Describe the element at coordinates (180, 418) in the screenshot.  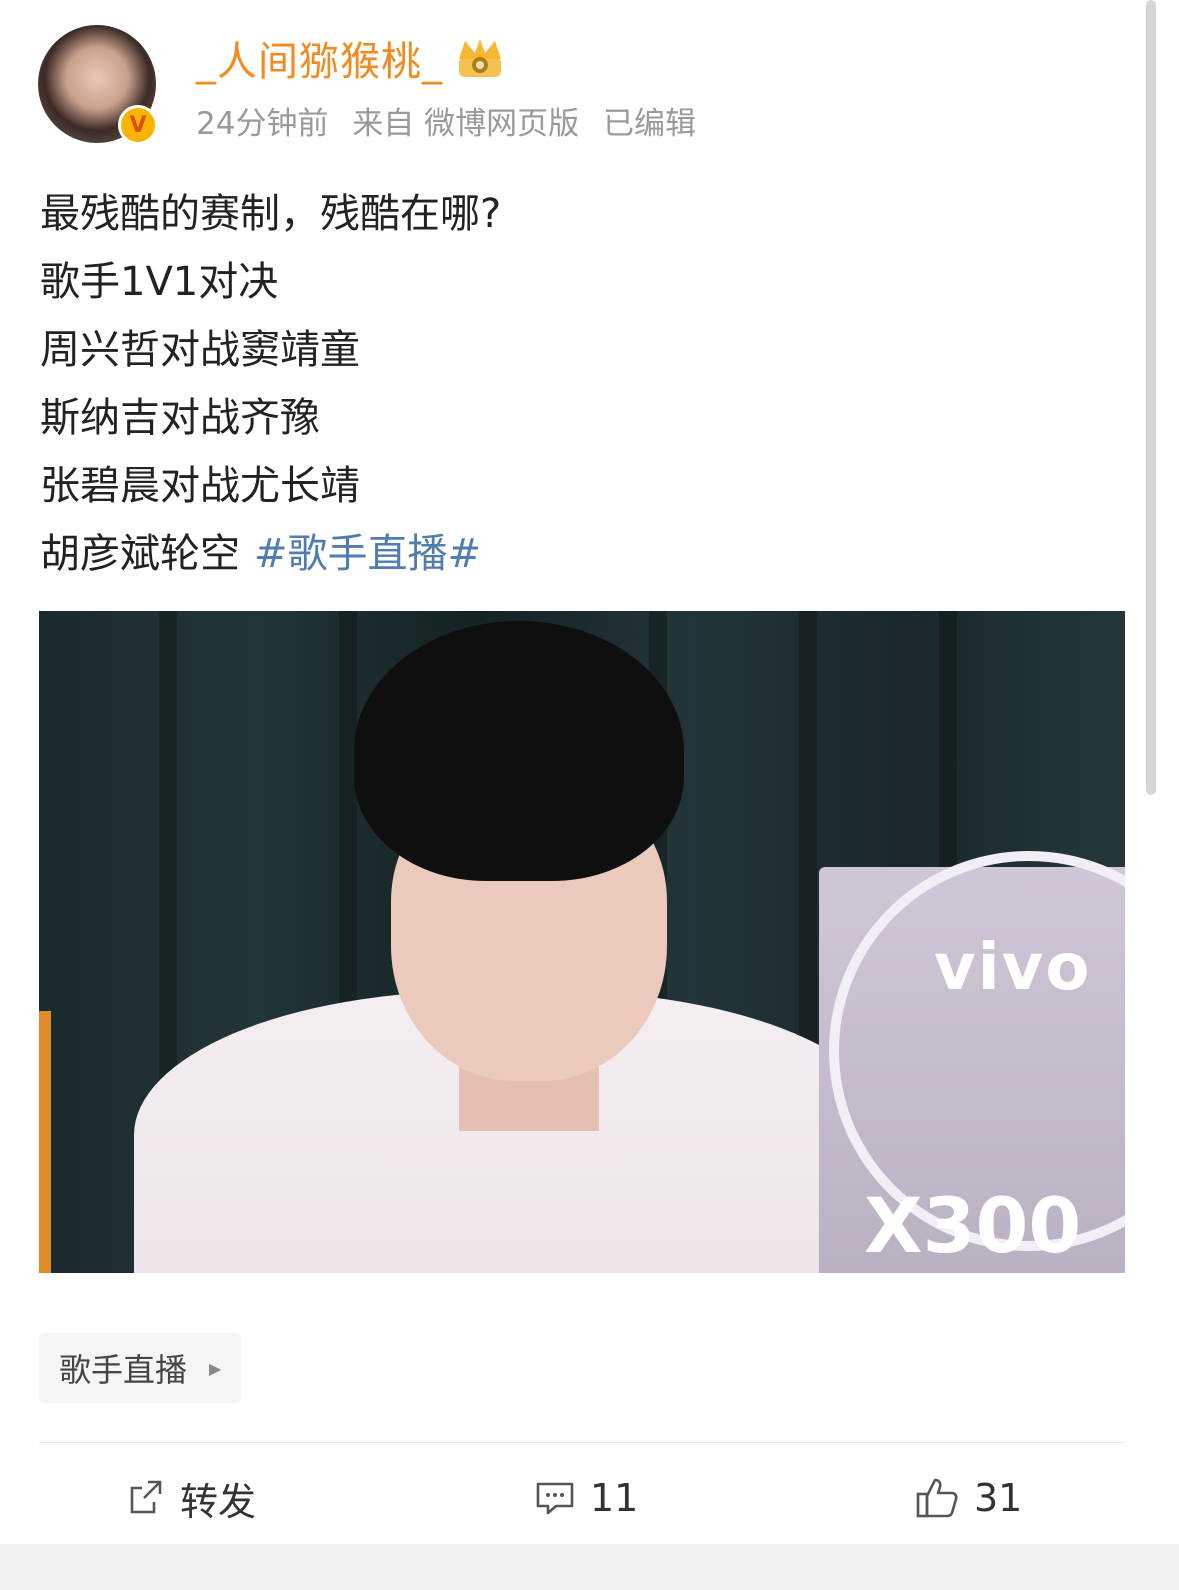
I see `post-line: 斯纳吉对战齐豫` at that location.